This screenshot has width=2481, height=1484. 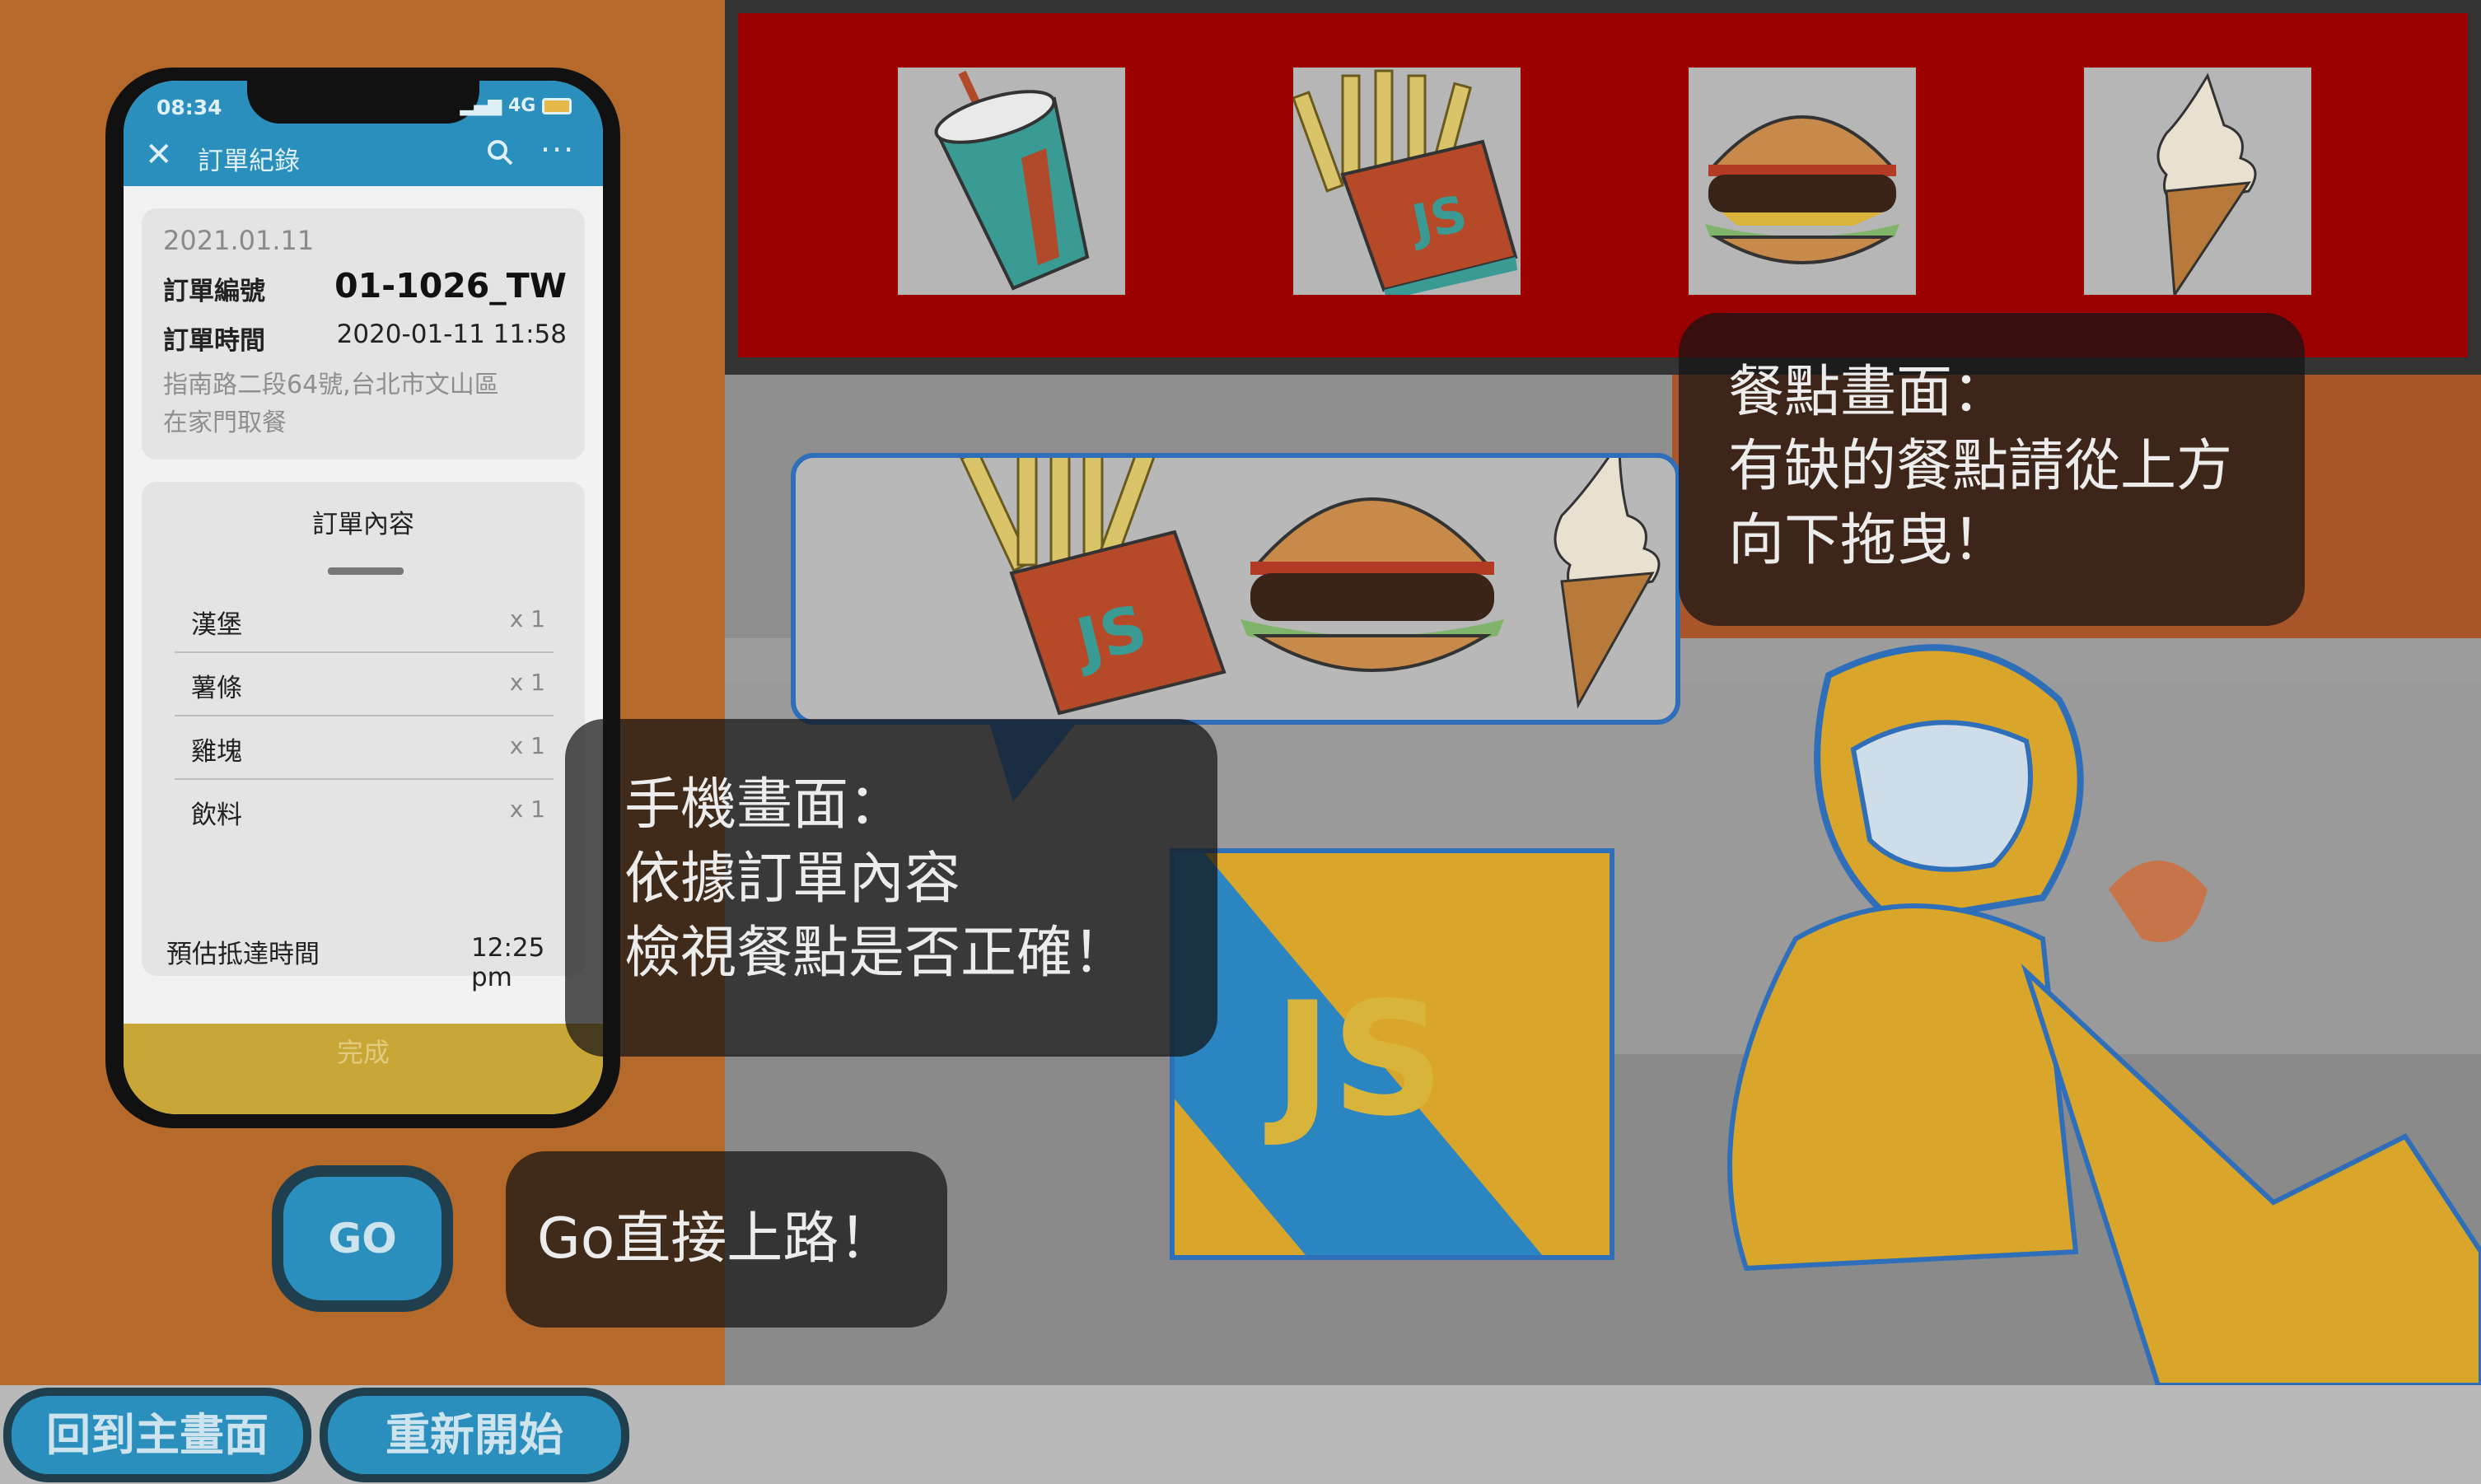 What do you see at coordinates (365, 748) in the screenshot?
I see `list-item: 雞塊 x 1` at bounding box center [365, 748].